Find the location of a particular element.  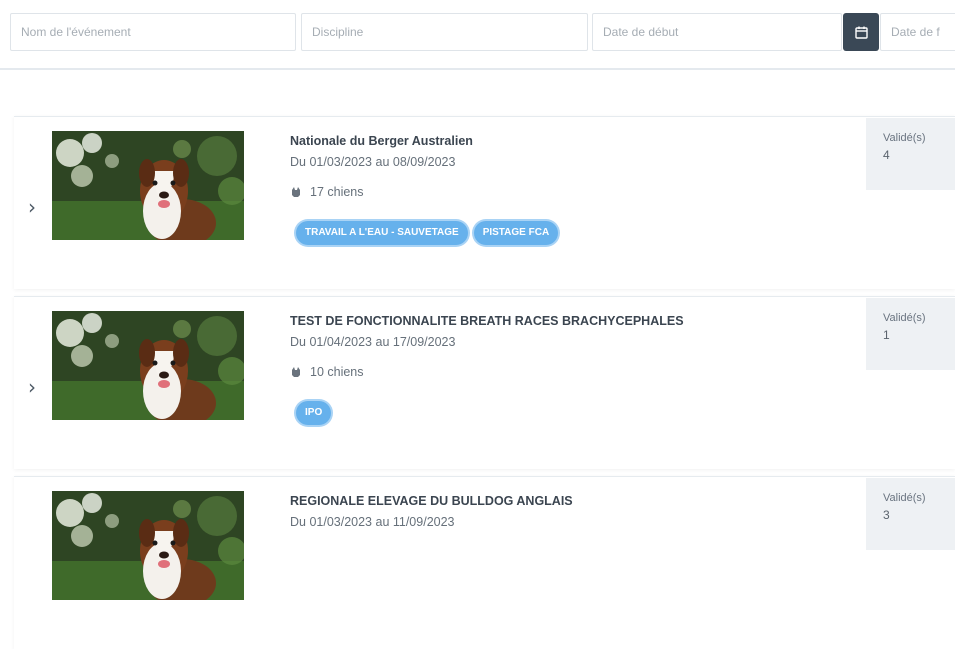

event-name-placeholder: Nom de l'événement is located at coordinates (76, 32).